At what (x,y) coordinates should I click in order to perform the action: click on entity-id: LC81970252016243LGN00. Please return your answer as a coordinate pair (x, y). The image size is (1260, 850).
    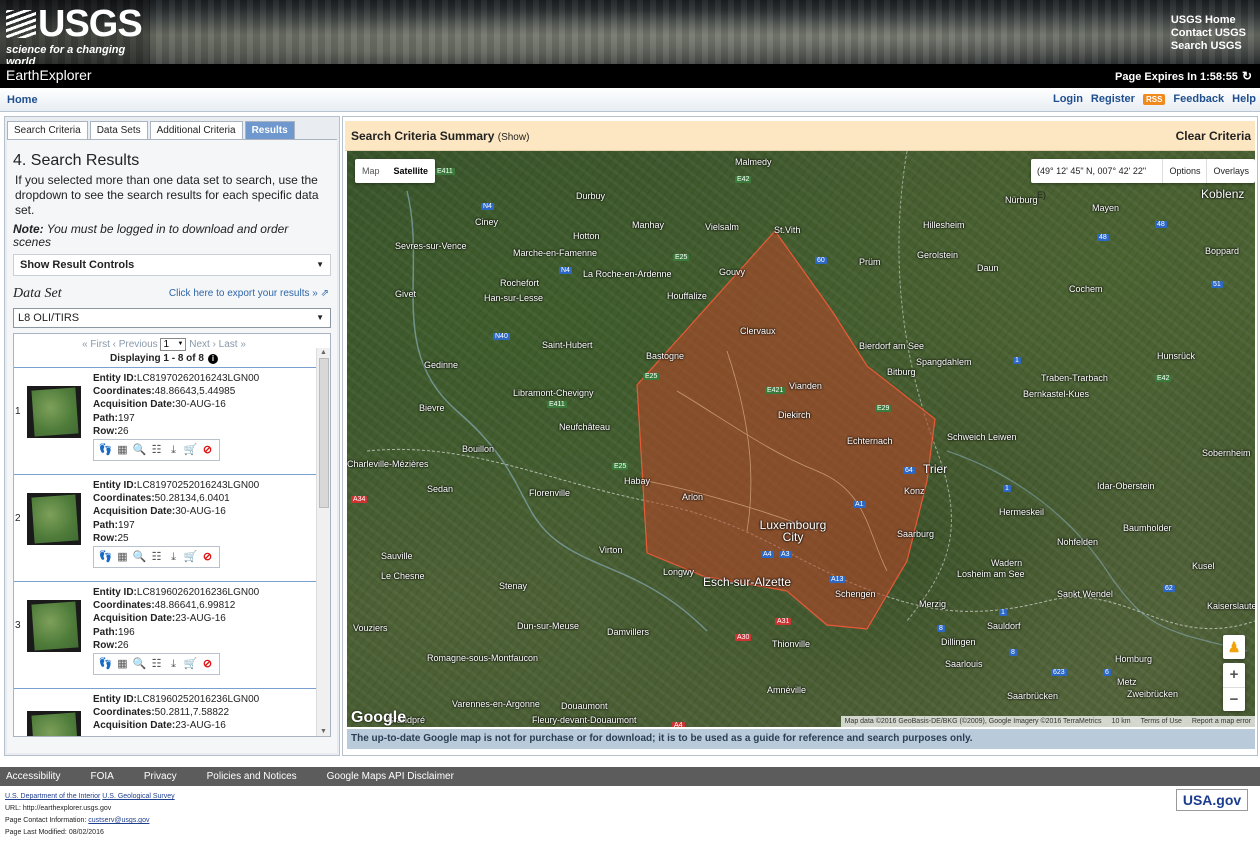
    Looking at the image, I should click on (198, 485).